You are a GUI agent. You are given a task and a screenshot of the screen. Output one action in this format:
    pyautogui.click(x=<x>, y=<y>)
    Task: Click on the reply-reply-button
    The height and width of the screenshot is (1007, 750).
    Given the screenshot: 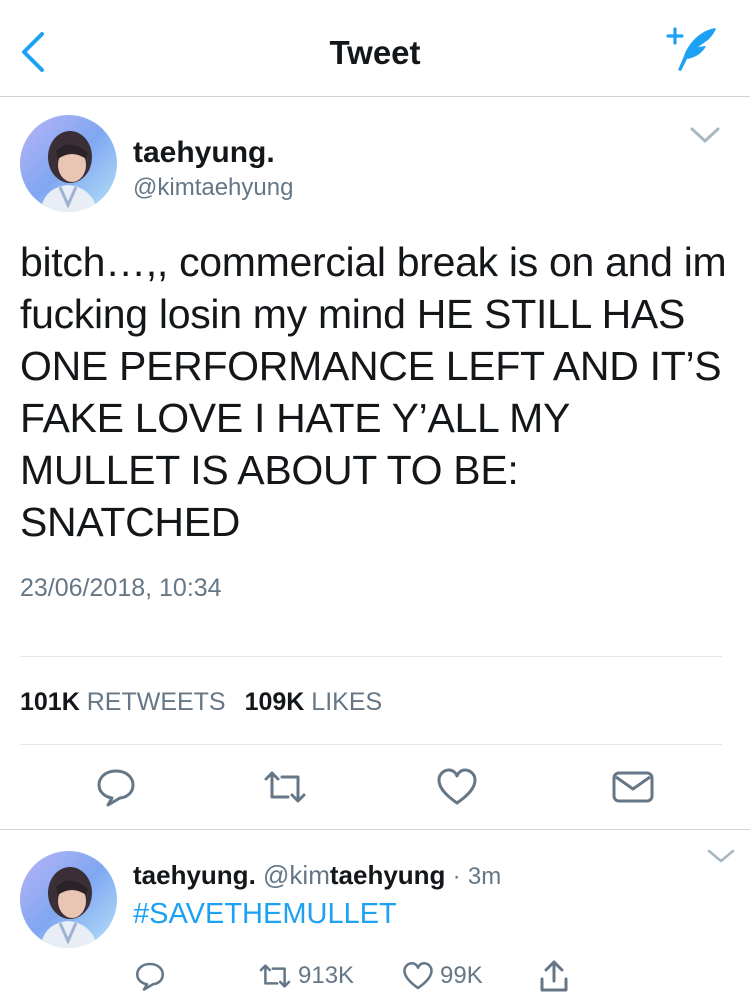 What is the action you would take?
    pyautogui.click(x=150, y=976)
    